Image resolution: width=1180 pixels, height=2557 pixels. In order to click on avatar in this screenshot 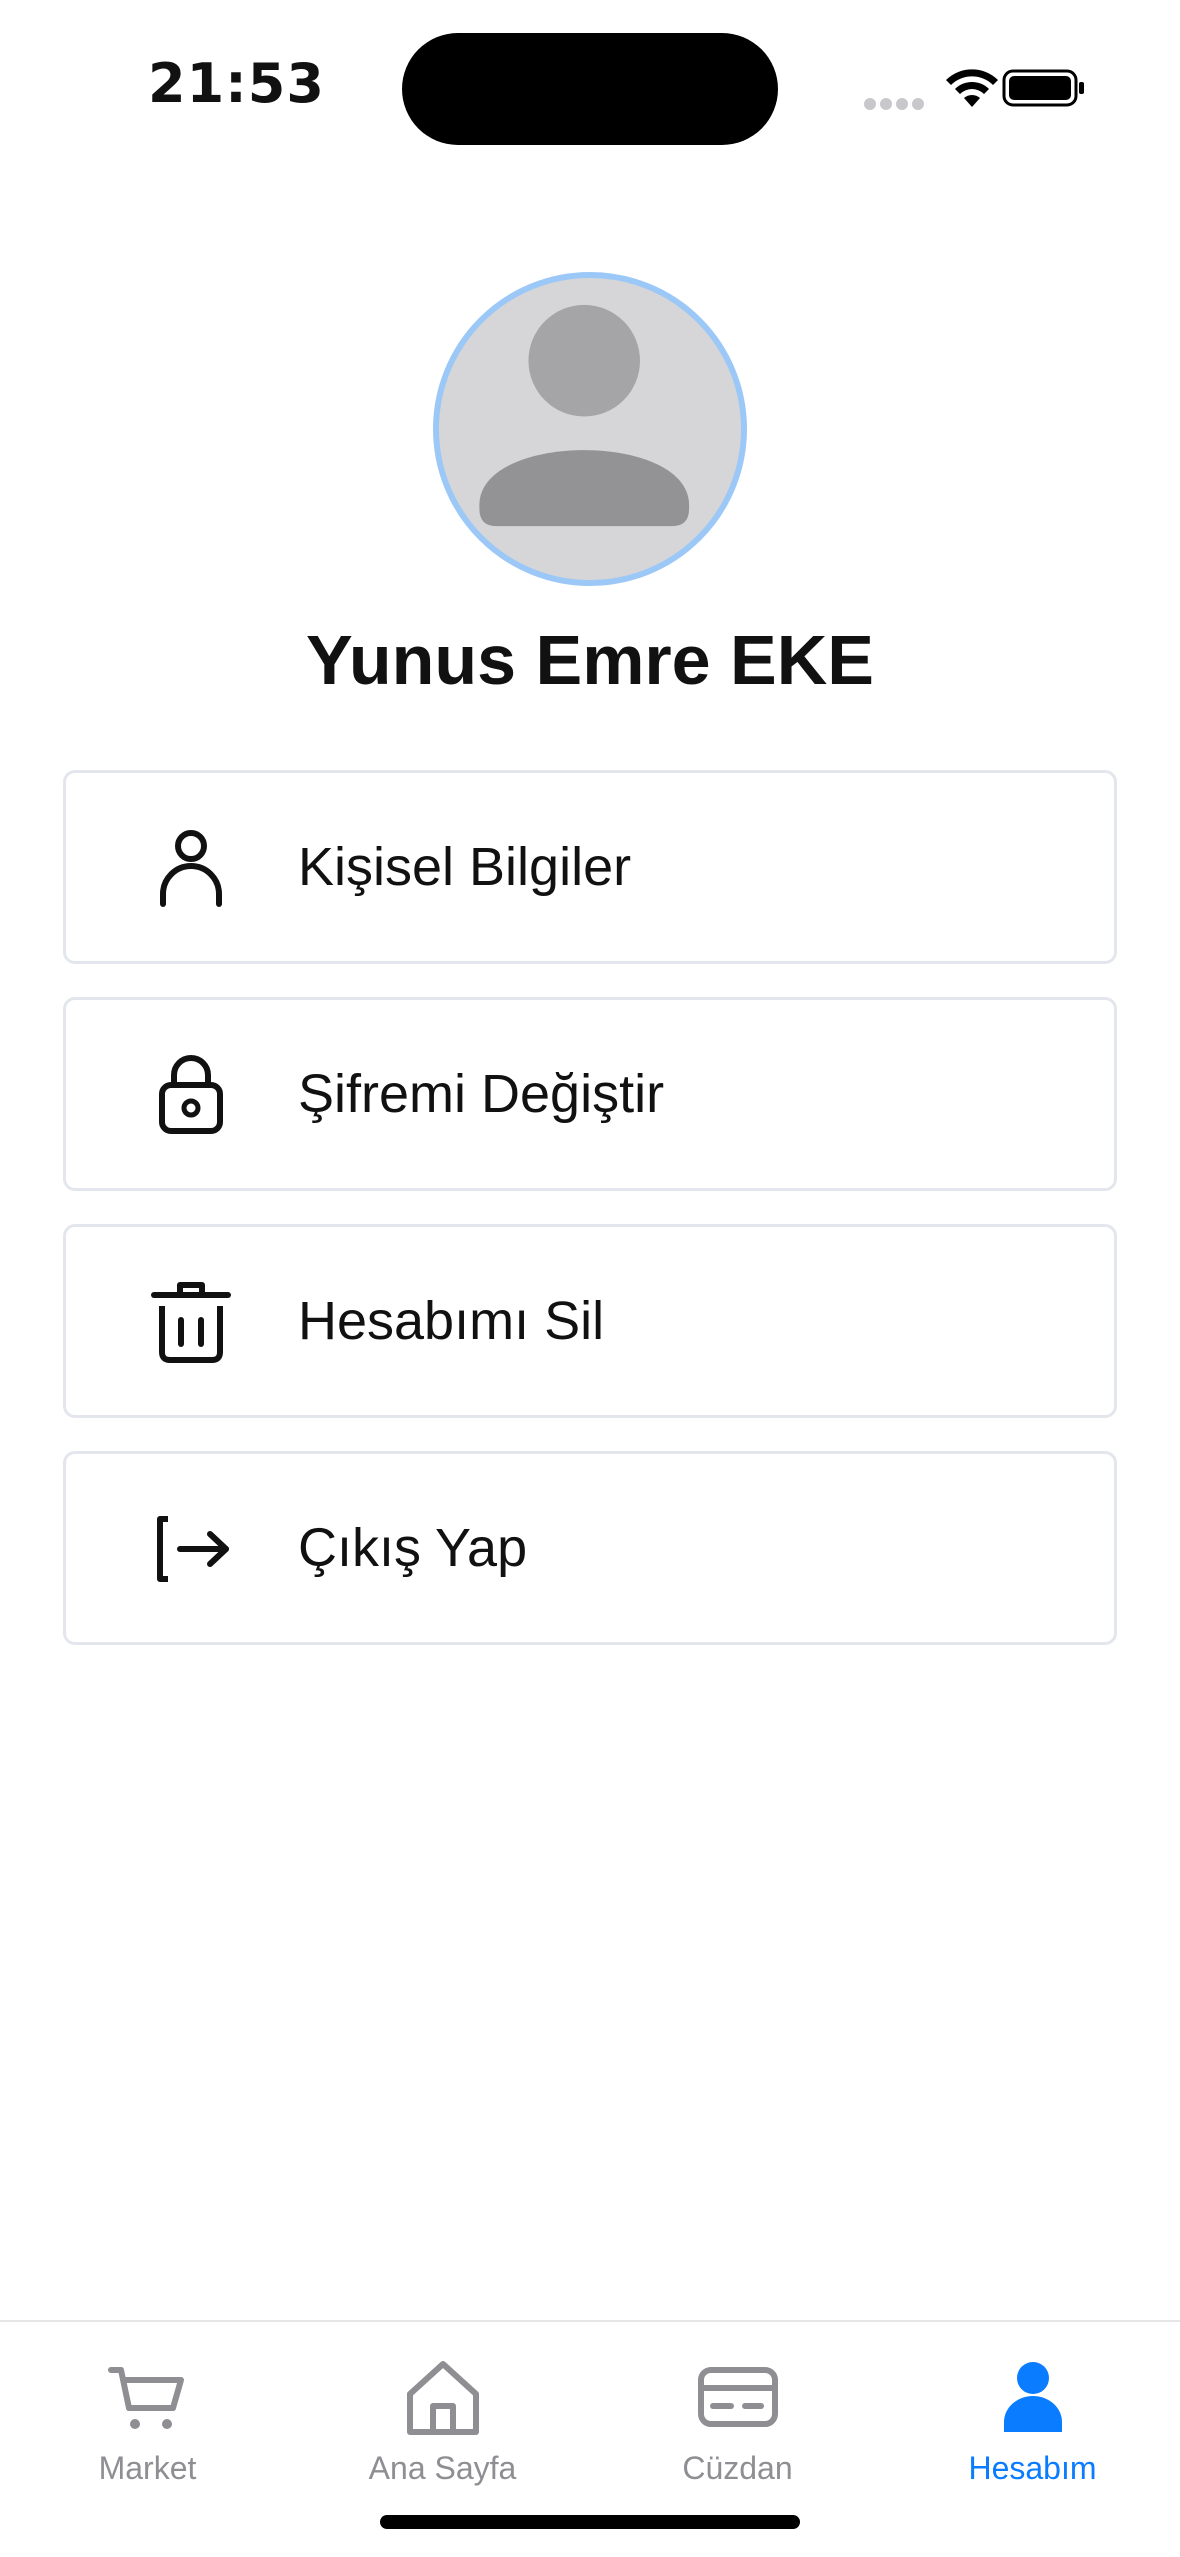, I will do `click(590, 429)`.